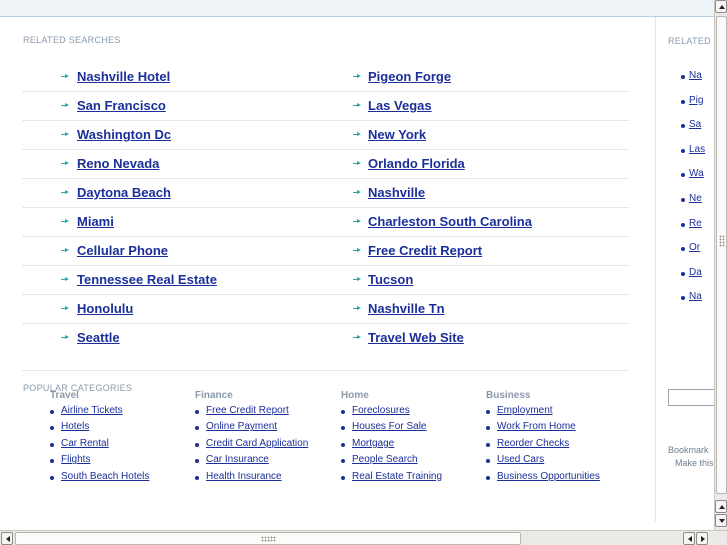 The height and width of the screenshot is (545, 727). Describe the element at coordinates (697, 149) in the screenshot. I see `sidebar-link: Las` at that location.